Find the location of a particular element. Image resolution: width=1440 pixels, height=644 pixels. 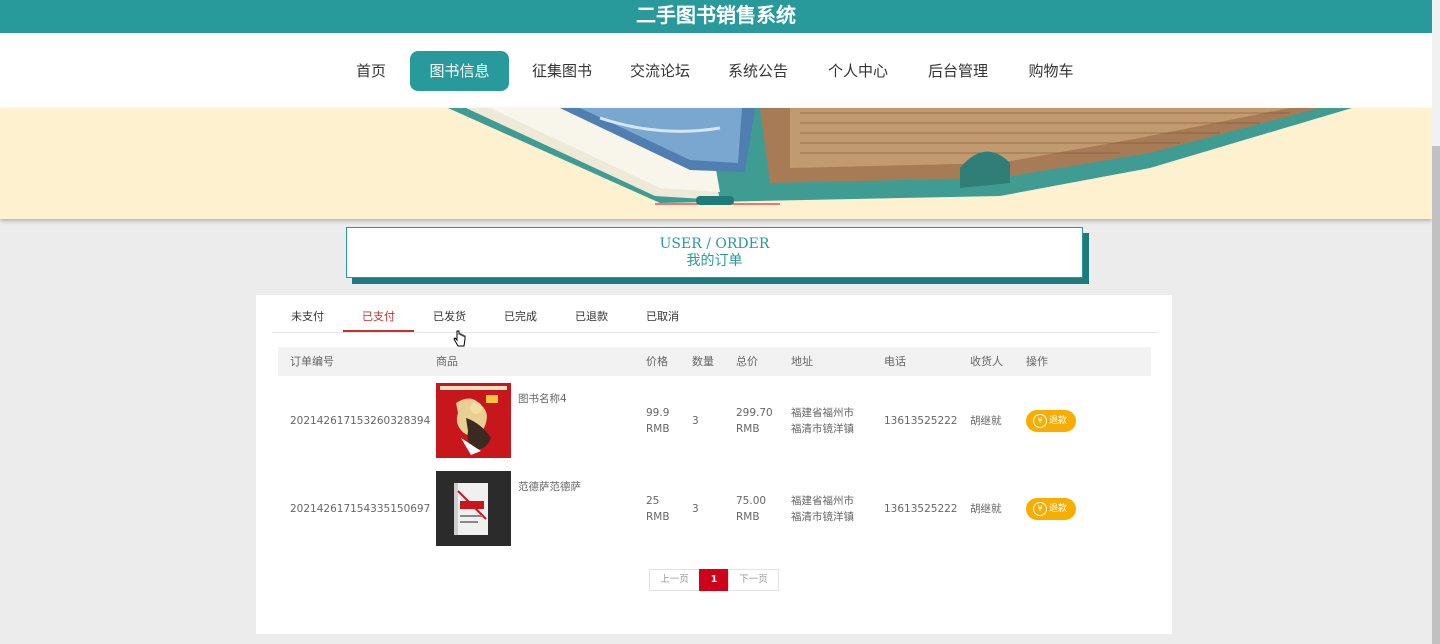

next-page-button: 下一页 is located at coordinates (753, 580).